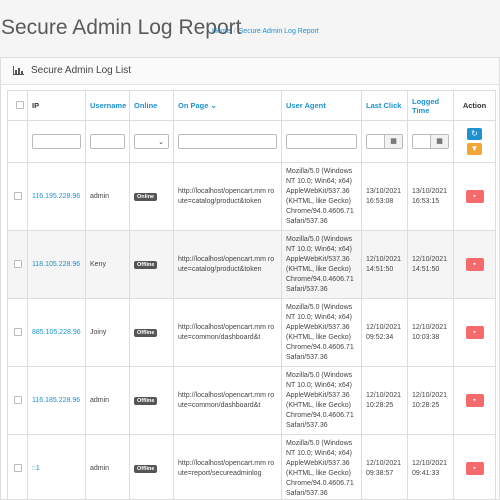 Image resolution: width=500 pixels, height=500 pixels. I want to click on bar-chart-icon, so click(18, 70).